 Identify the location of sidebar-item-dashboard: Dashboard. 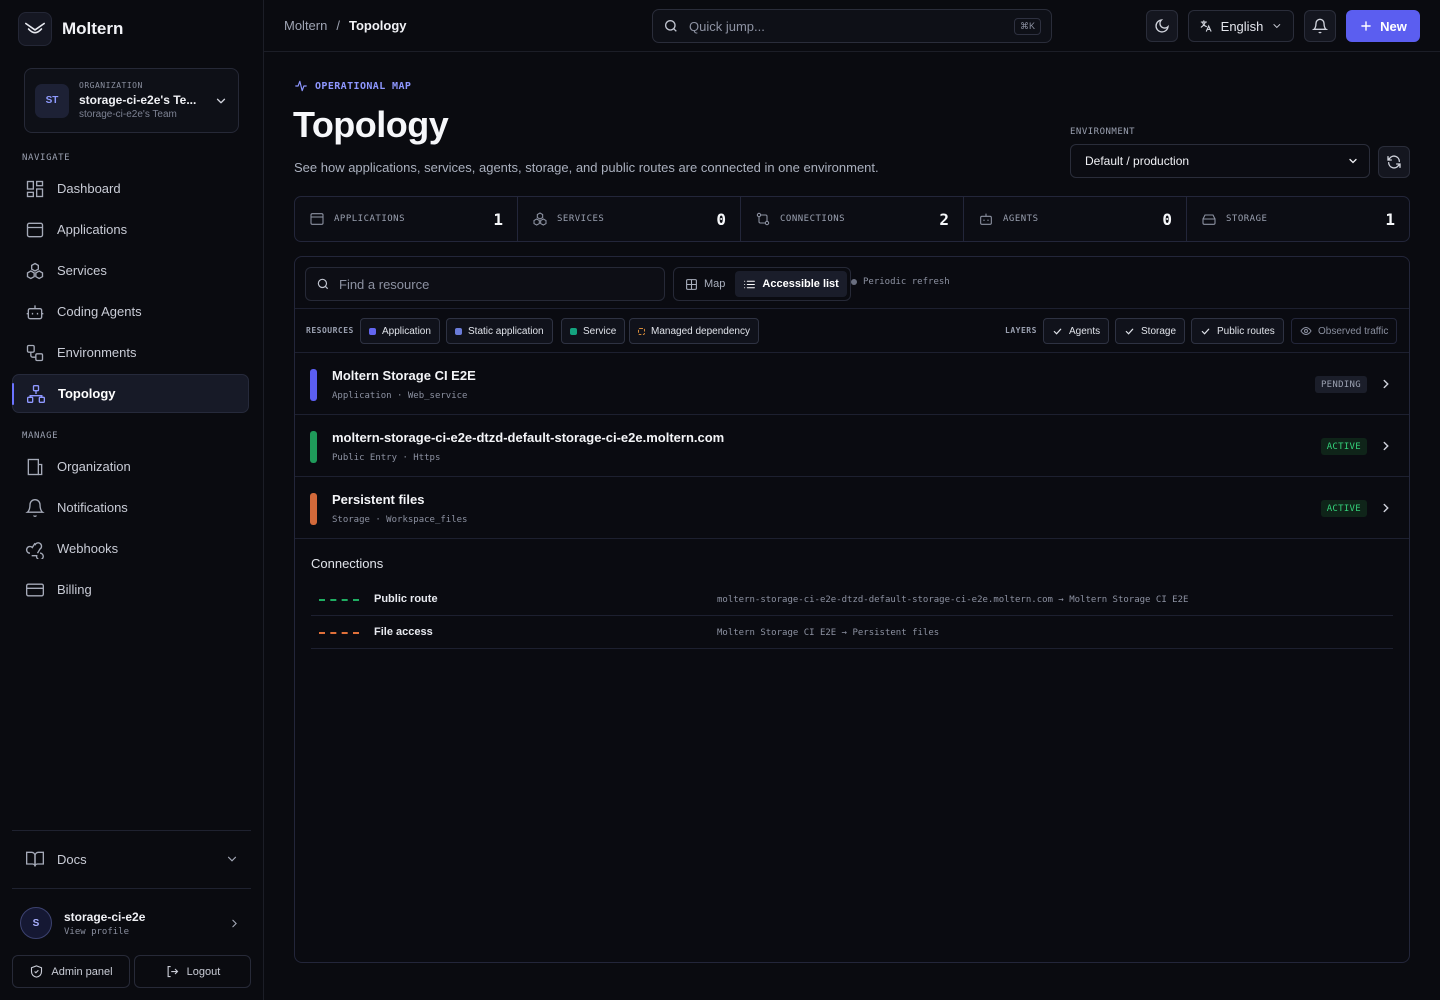
(130, 188).